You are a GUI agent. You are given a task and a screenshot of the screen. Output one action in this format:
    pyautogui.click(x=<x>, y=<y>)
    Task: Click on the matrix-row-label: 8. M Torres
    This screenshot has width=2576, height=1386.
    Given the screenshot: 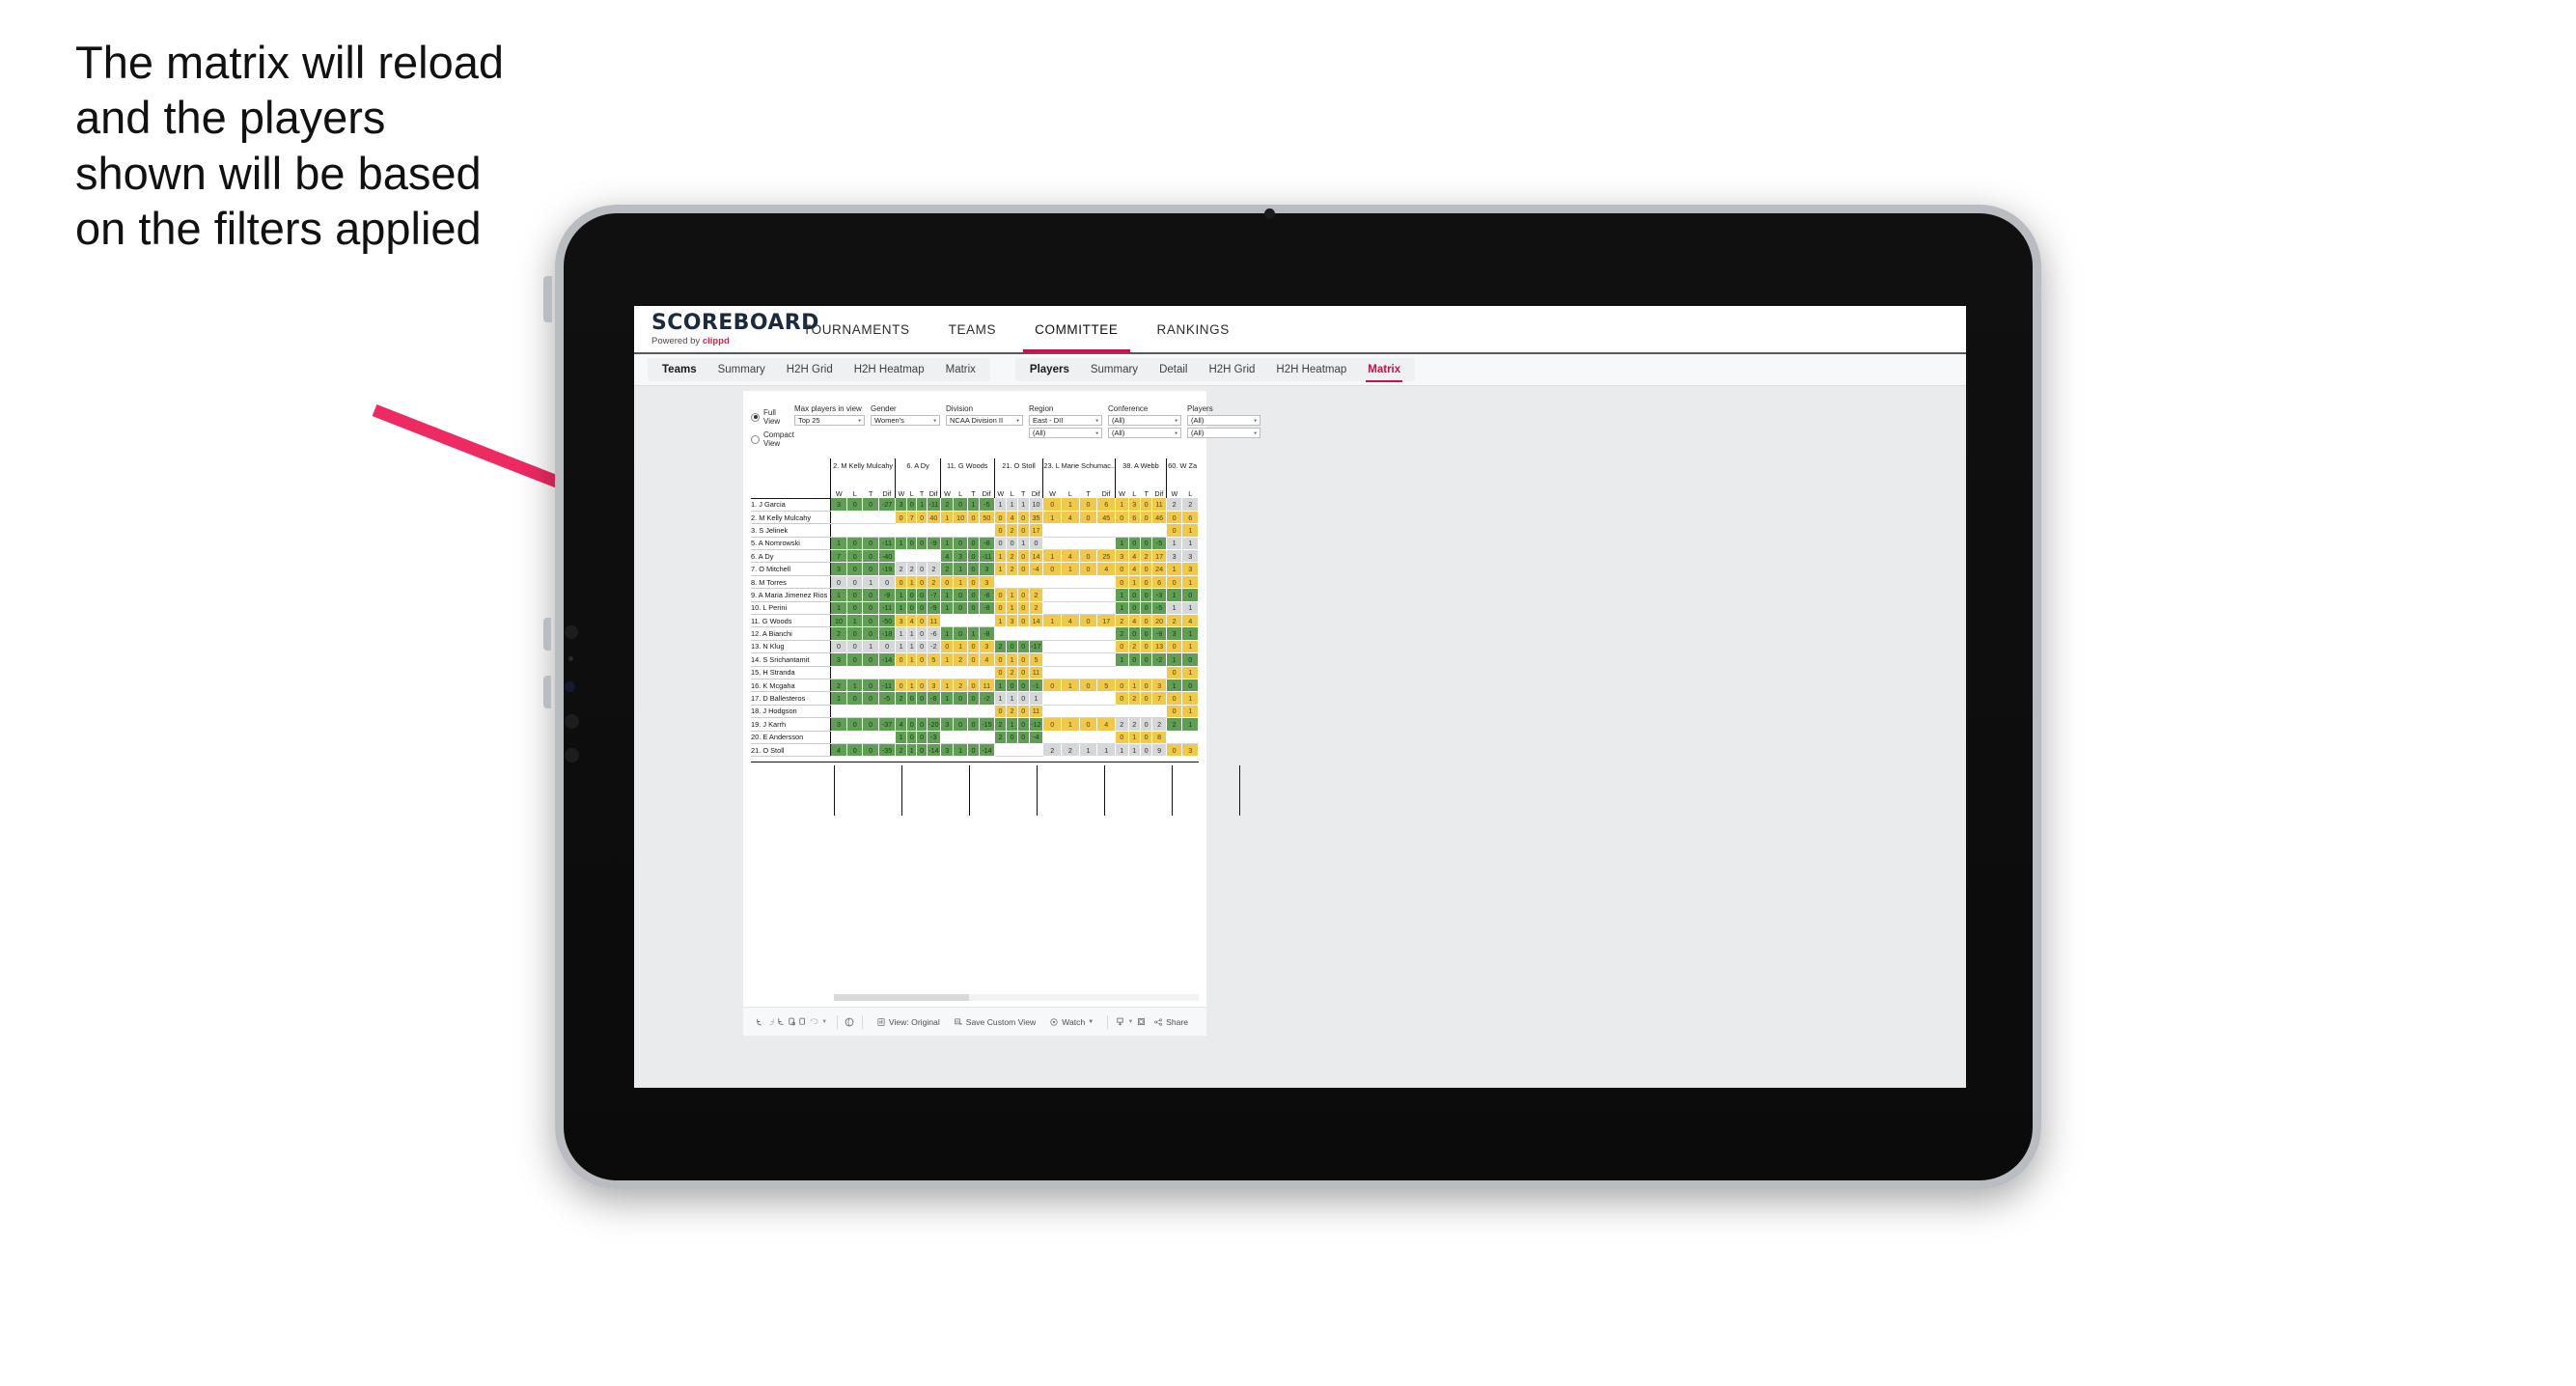 What is the action you would take?
    pyautogui.click(x=791, y=583)
    